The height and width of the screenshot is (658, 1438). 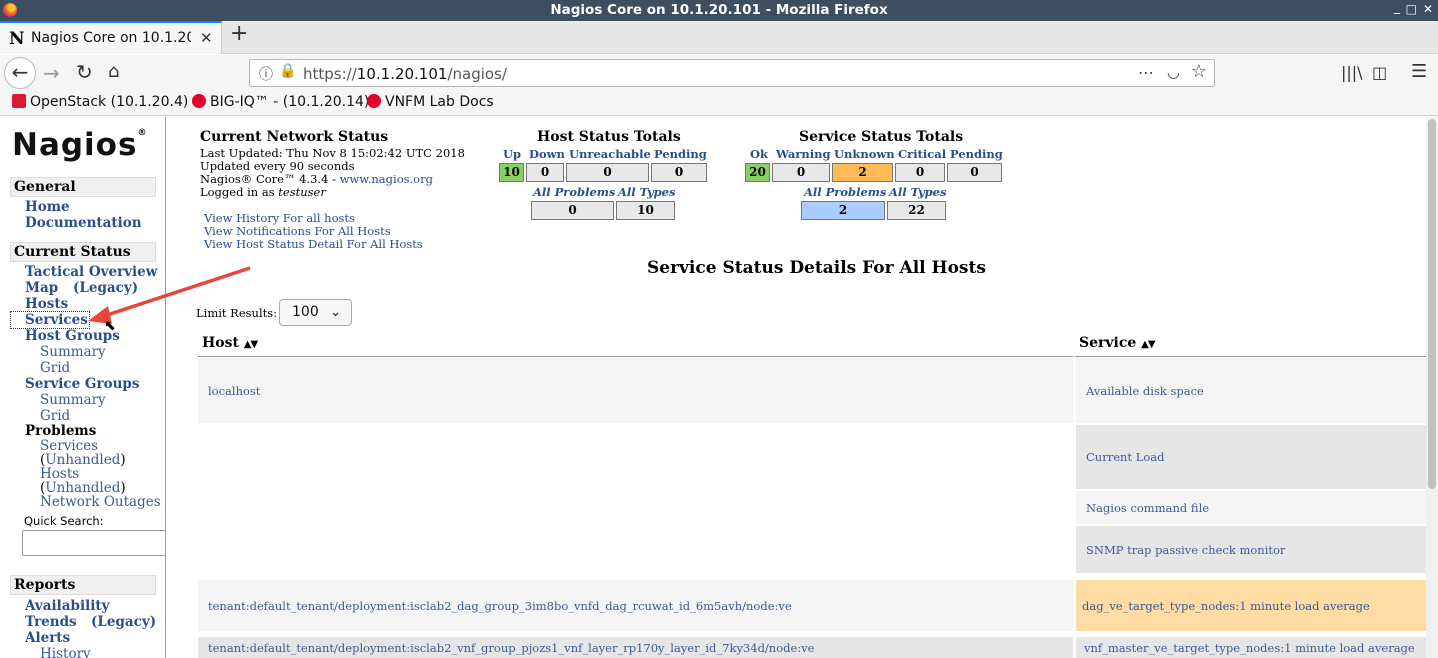 What do you see at coordinates (680, 154) in the screenshot?
I see `host-pending-header: Pending` at bounding box center [680, 154].